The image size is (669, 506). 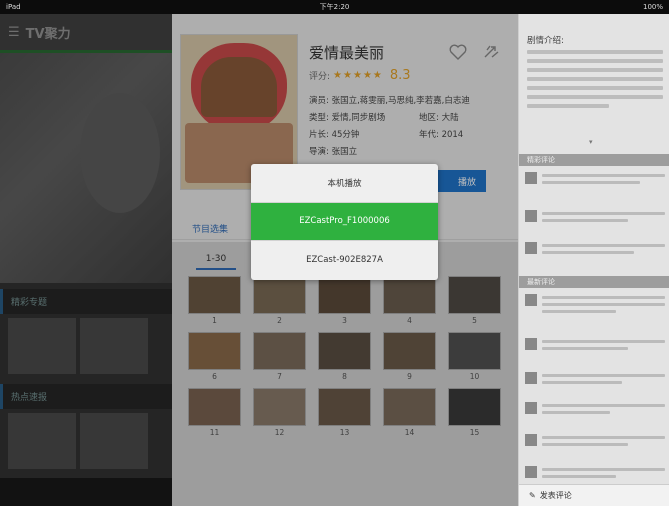 I want to click on playback-device-popup: 本机播放 EZCastPro_F1000006 EZCast-902E827A, so click(x=344, y=222).